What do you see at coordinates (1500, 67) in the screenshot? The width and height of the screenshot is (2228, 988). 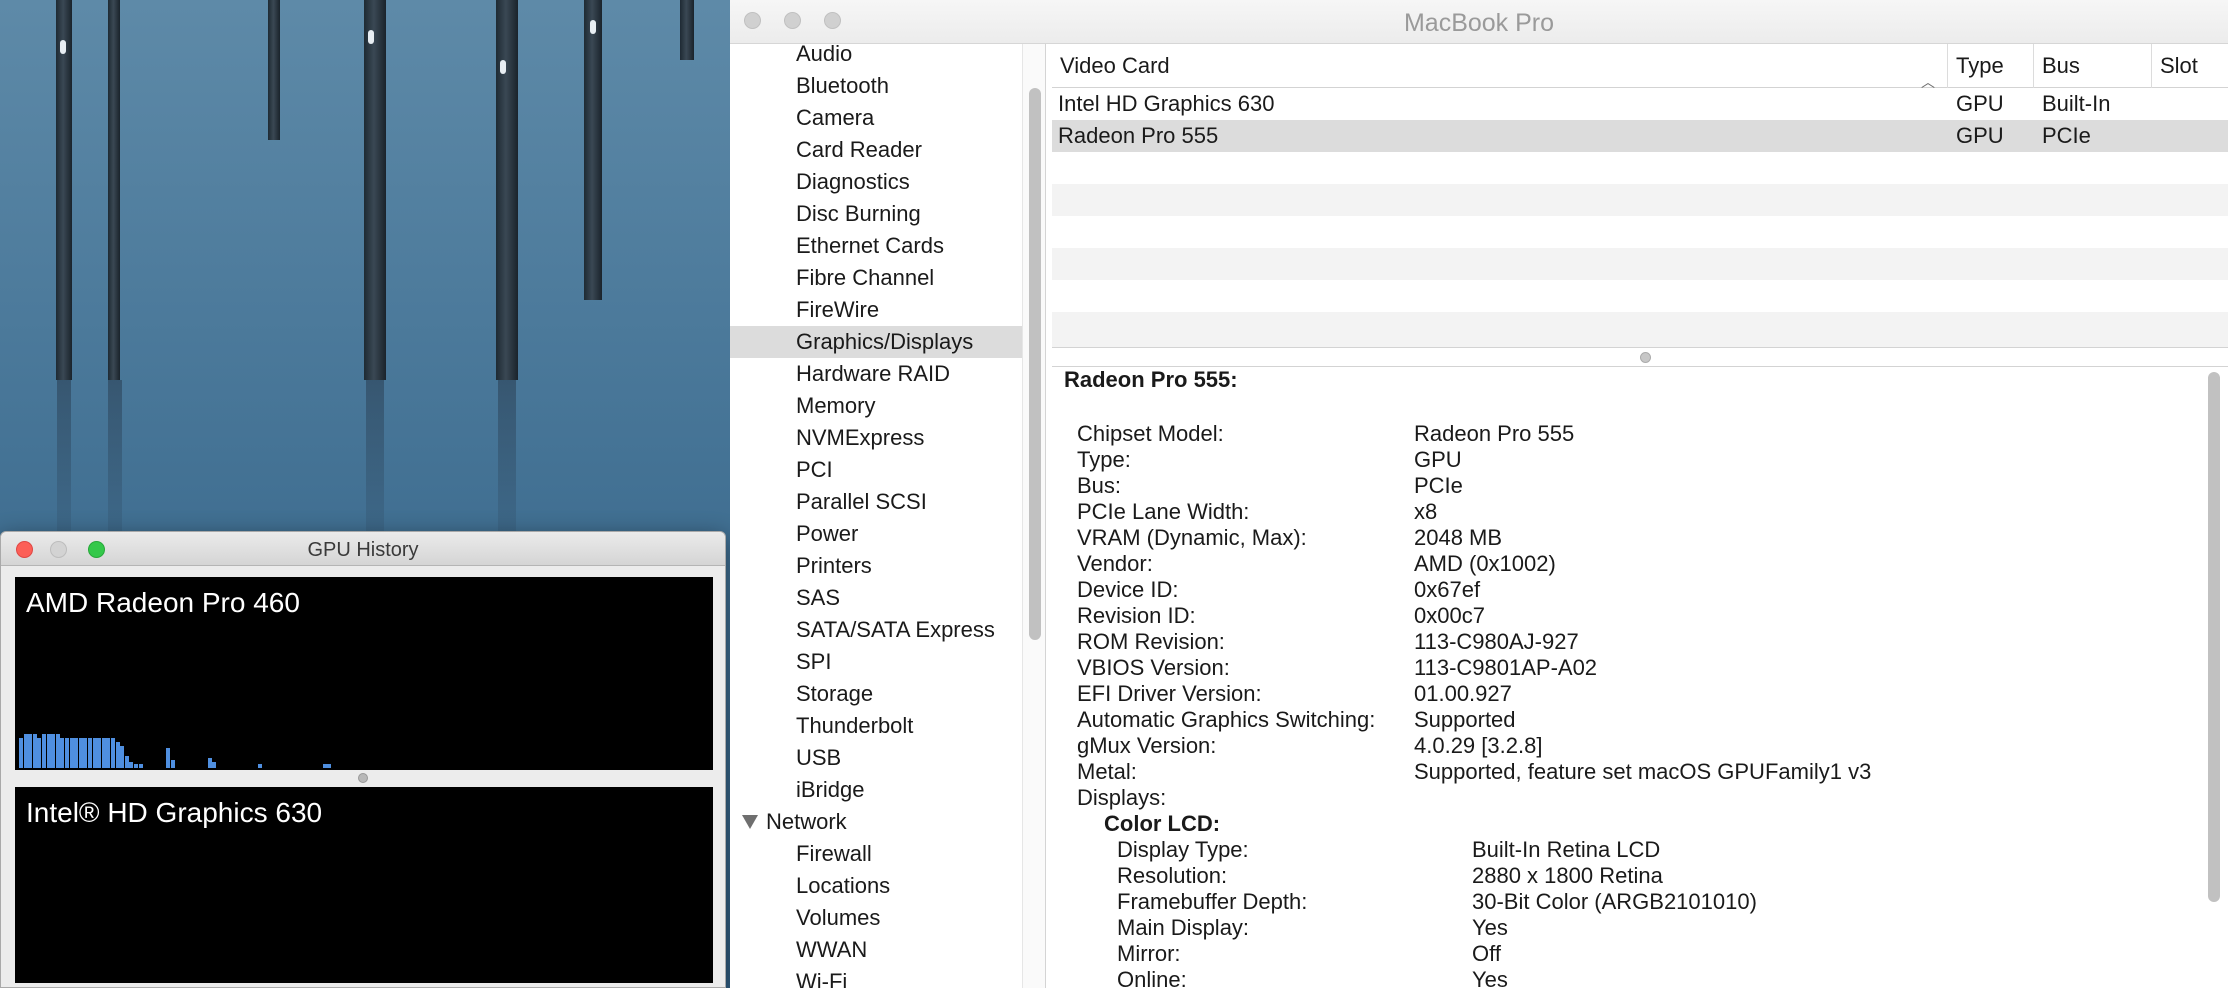 I see `column-header-video-card: Video Card ︿` at bounding box center [1500, 67].